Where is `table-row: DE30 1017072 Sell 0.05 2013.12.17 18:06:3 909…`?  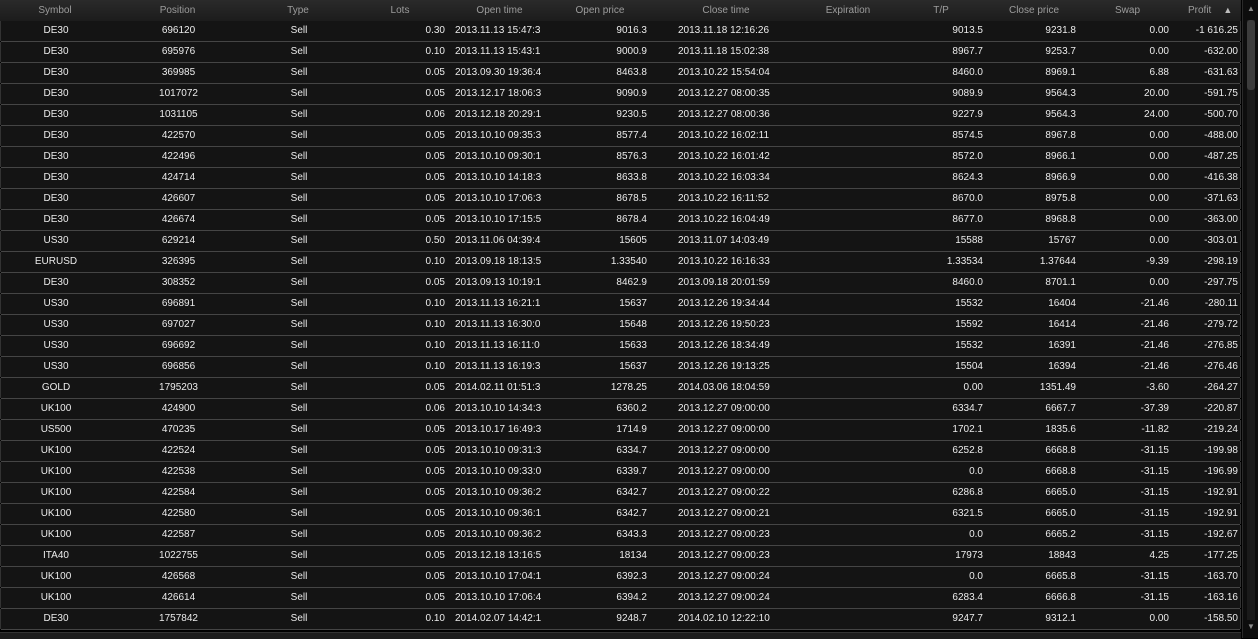 table-row: DE30 1017072 Sell 0.05 2013.12.17 18:06:3 909… is located at coordinates (620, 94).